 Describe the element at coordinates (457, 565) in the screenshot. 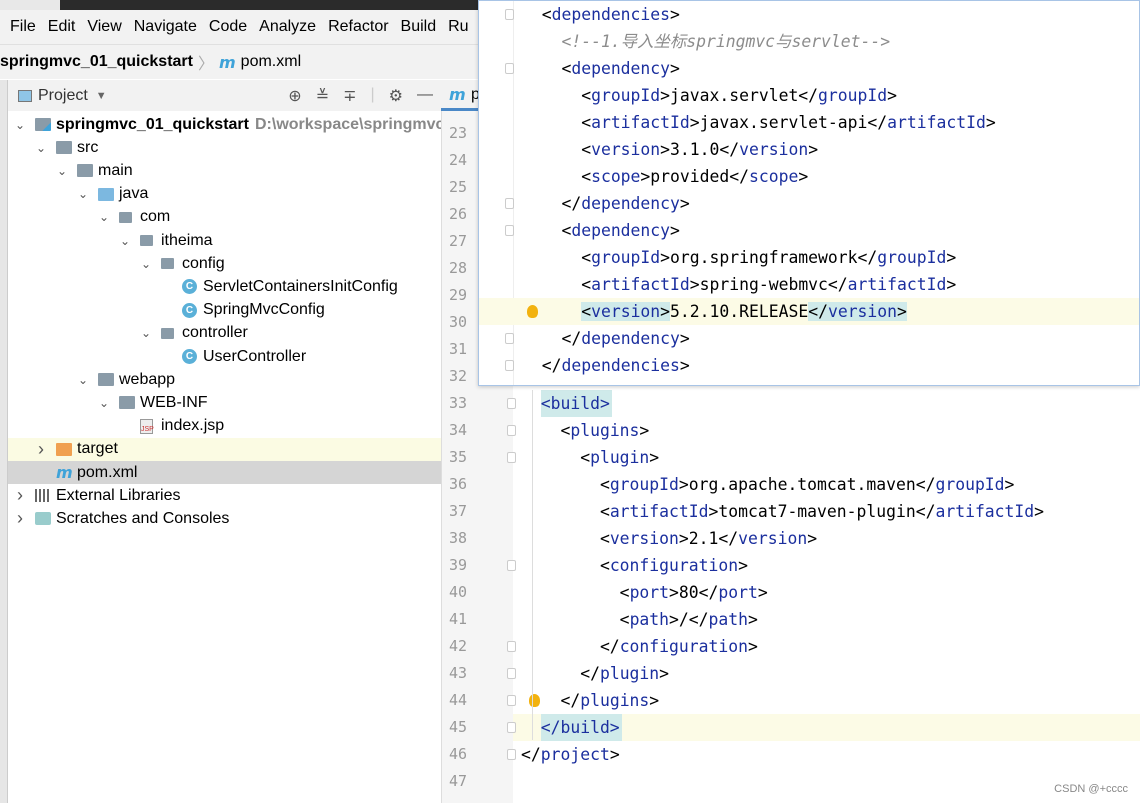

I see `line-number: 39` at that location.